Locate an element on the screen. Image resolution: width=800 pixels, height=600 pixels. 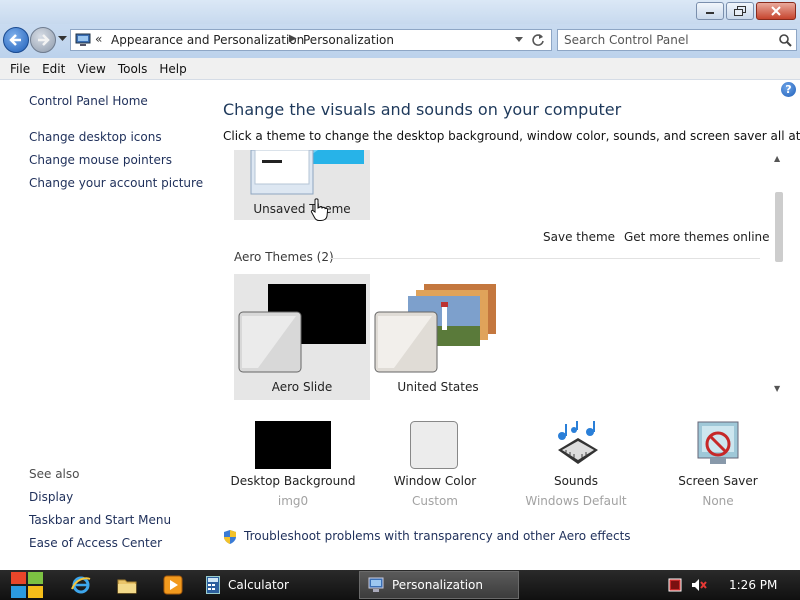
united-states-label: United States is located at coordinates (438, 387).